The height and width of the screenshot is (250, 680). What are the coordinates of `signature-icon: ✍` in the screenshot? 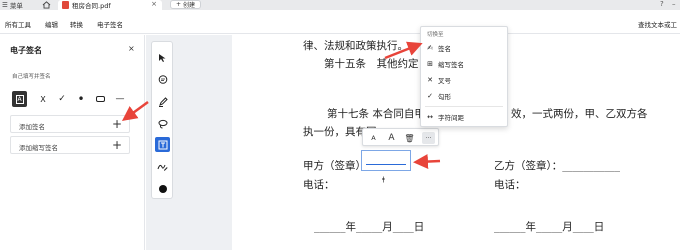 It's located at (430, 48).